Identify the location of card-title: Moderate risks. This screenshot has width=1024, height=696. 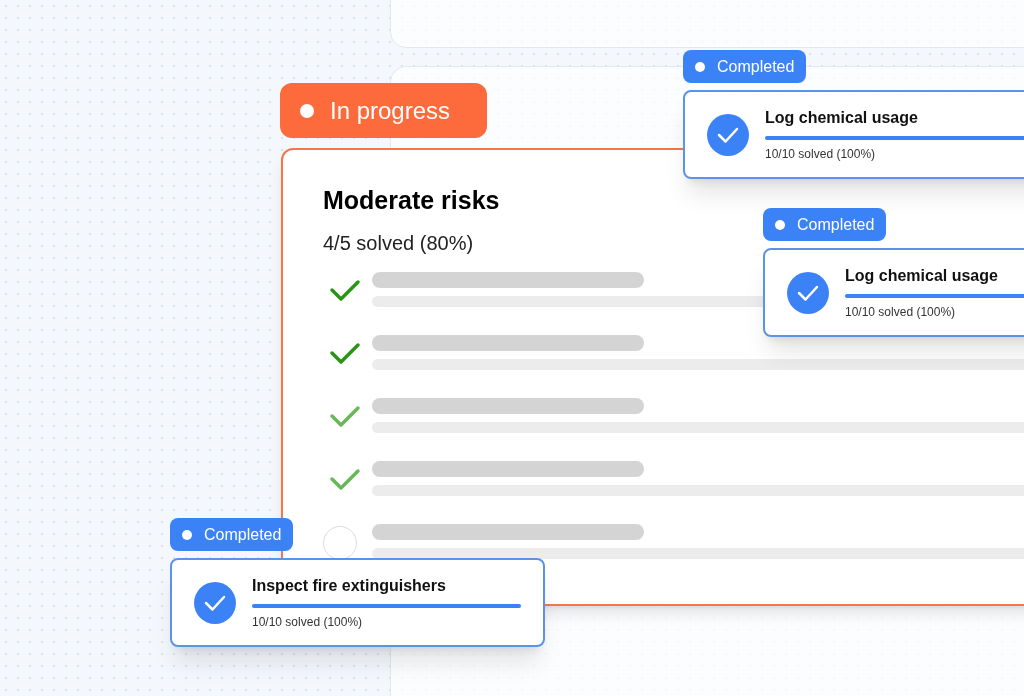
(412, 200).